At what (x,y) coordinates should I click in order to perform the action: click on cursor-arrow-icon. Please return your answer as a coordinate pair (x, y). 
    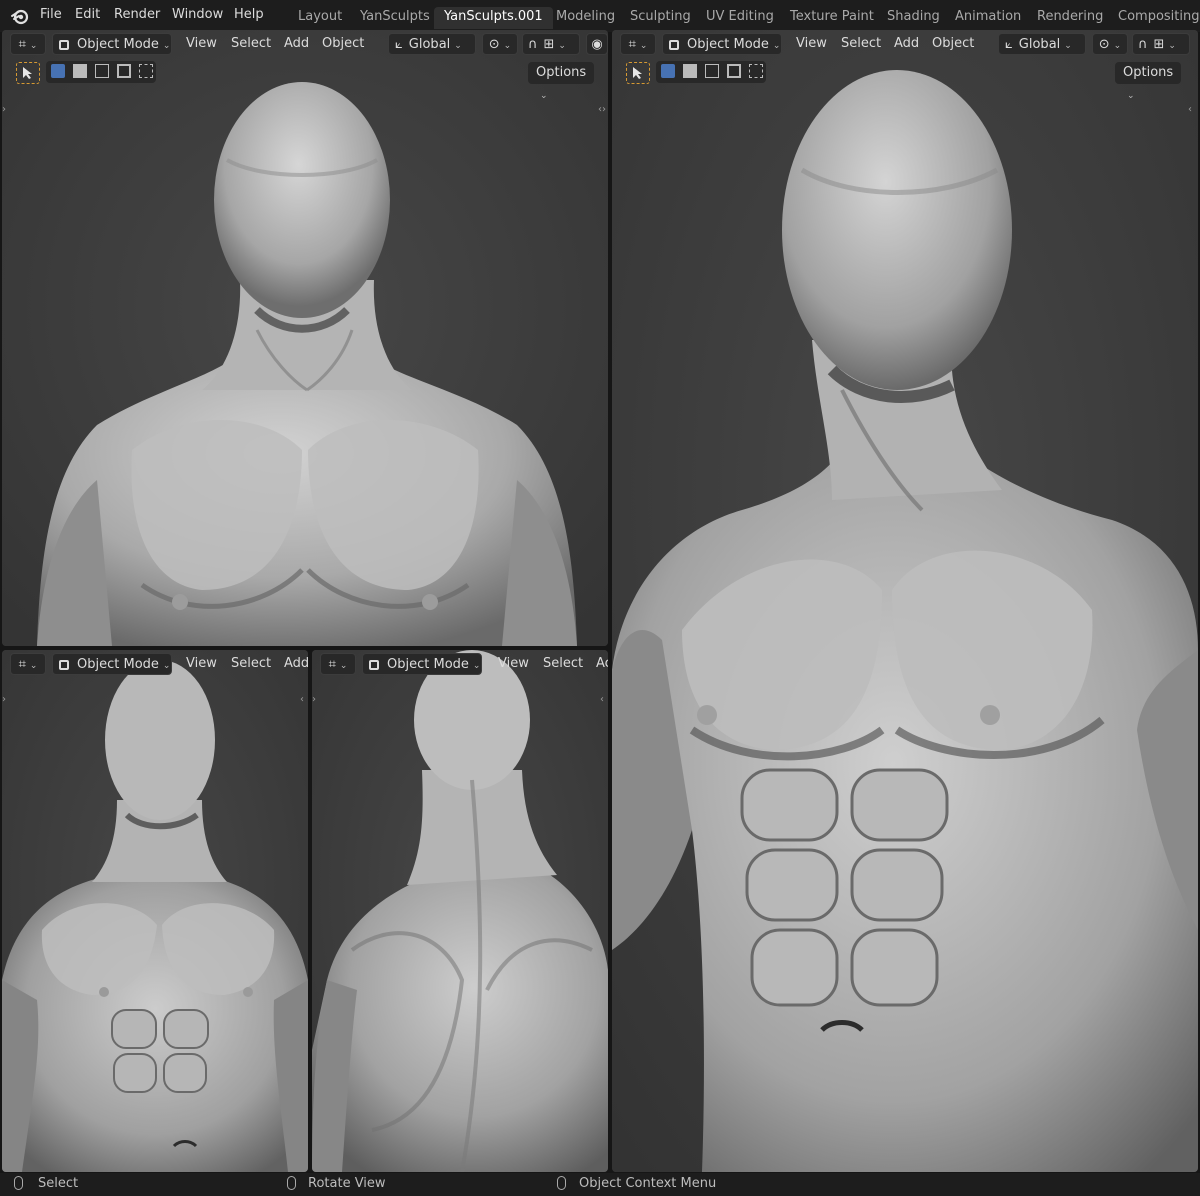
    Looking at the image, I should click on (27, 73).